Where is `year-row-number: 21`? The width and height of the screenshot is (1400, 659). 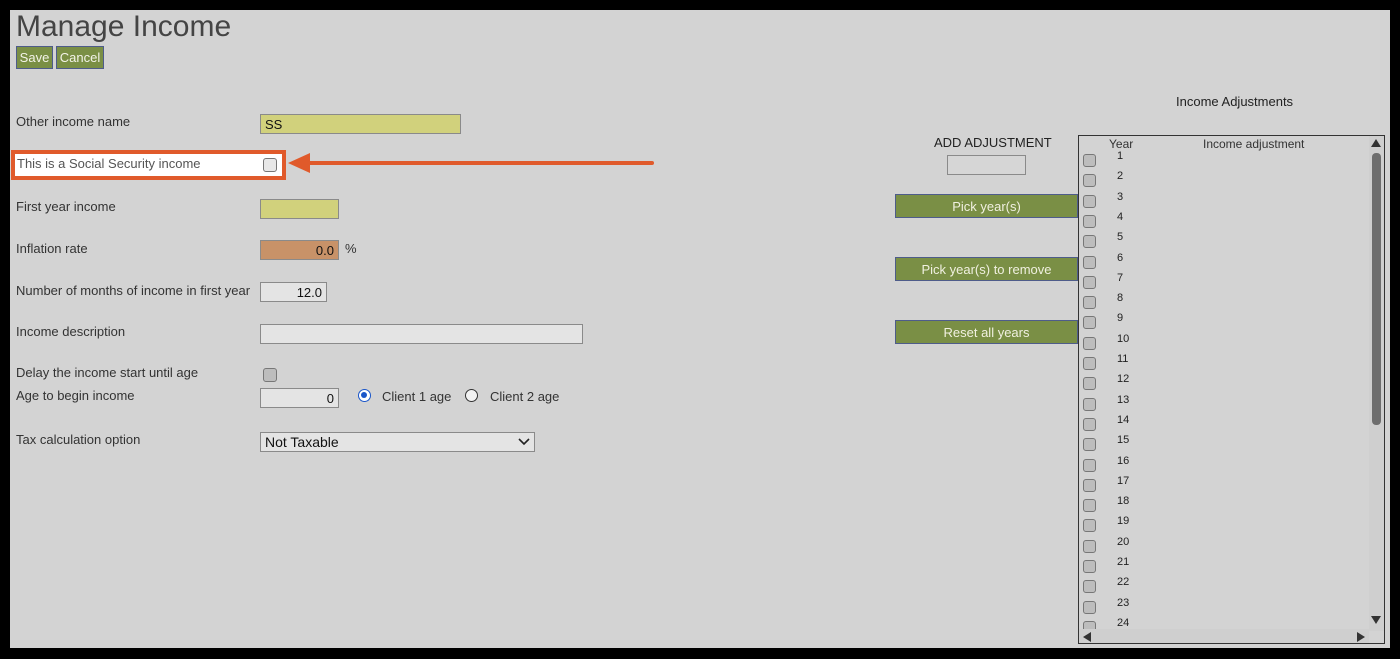
year-row-number: 21 is located at coordinates (1123, 562).